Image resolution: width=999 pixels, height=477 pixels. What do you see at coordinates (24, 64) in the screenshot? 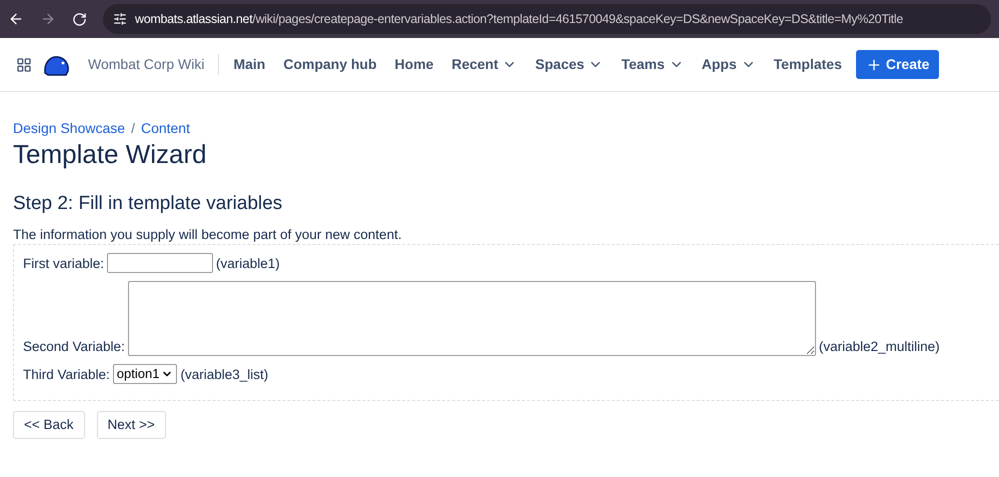
I see `app-switcher-icon` at bounding box center [24, 64].